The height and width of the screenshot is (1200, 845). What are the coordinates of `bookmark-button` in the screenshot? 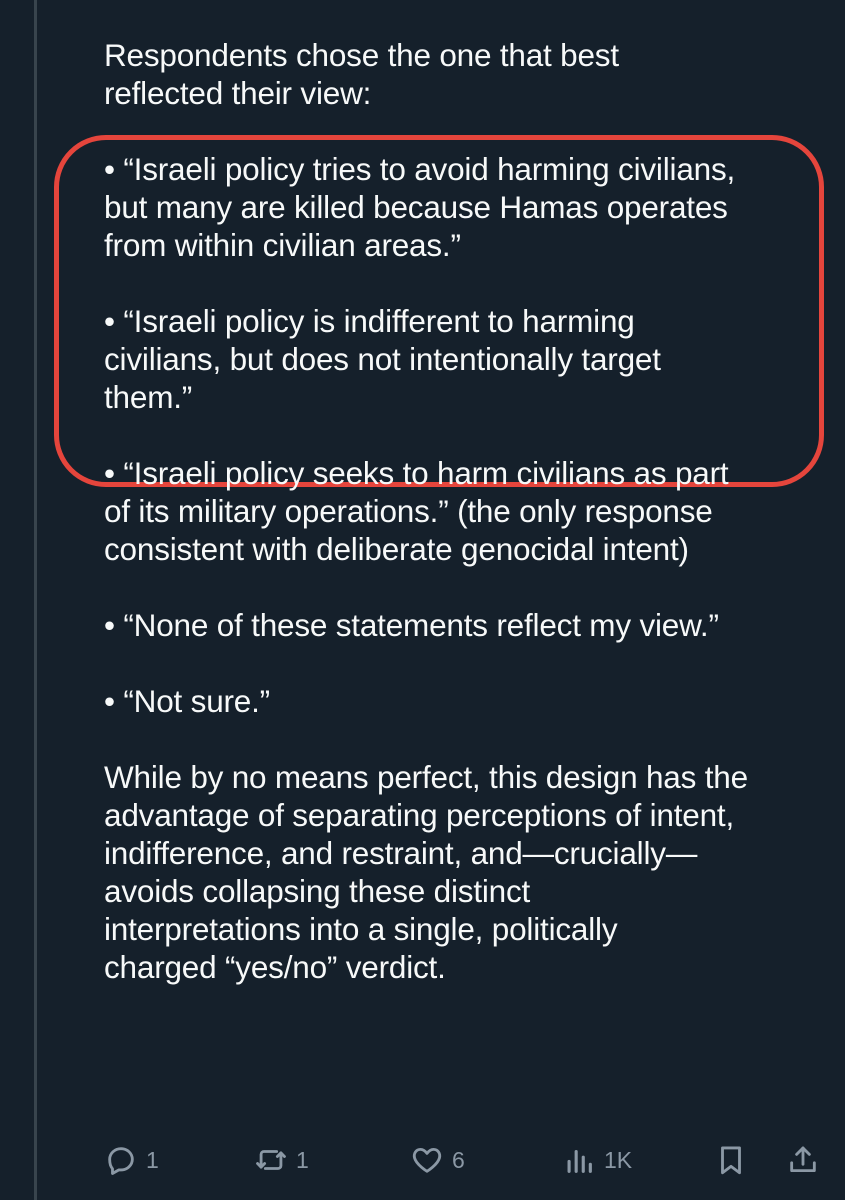 It's located at (731, 1160).